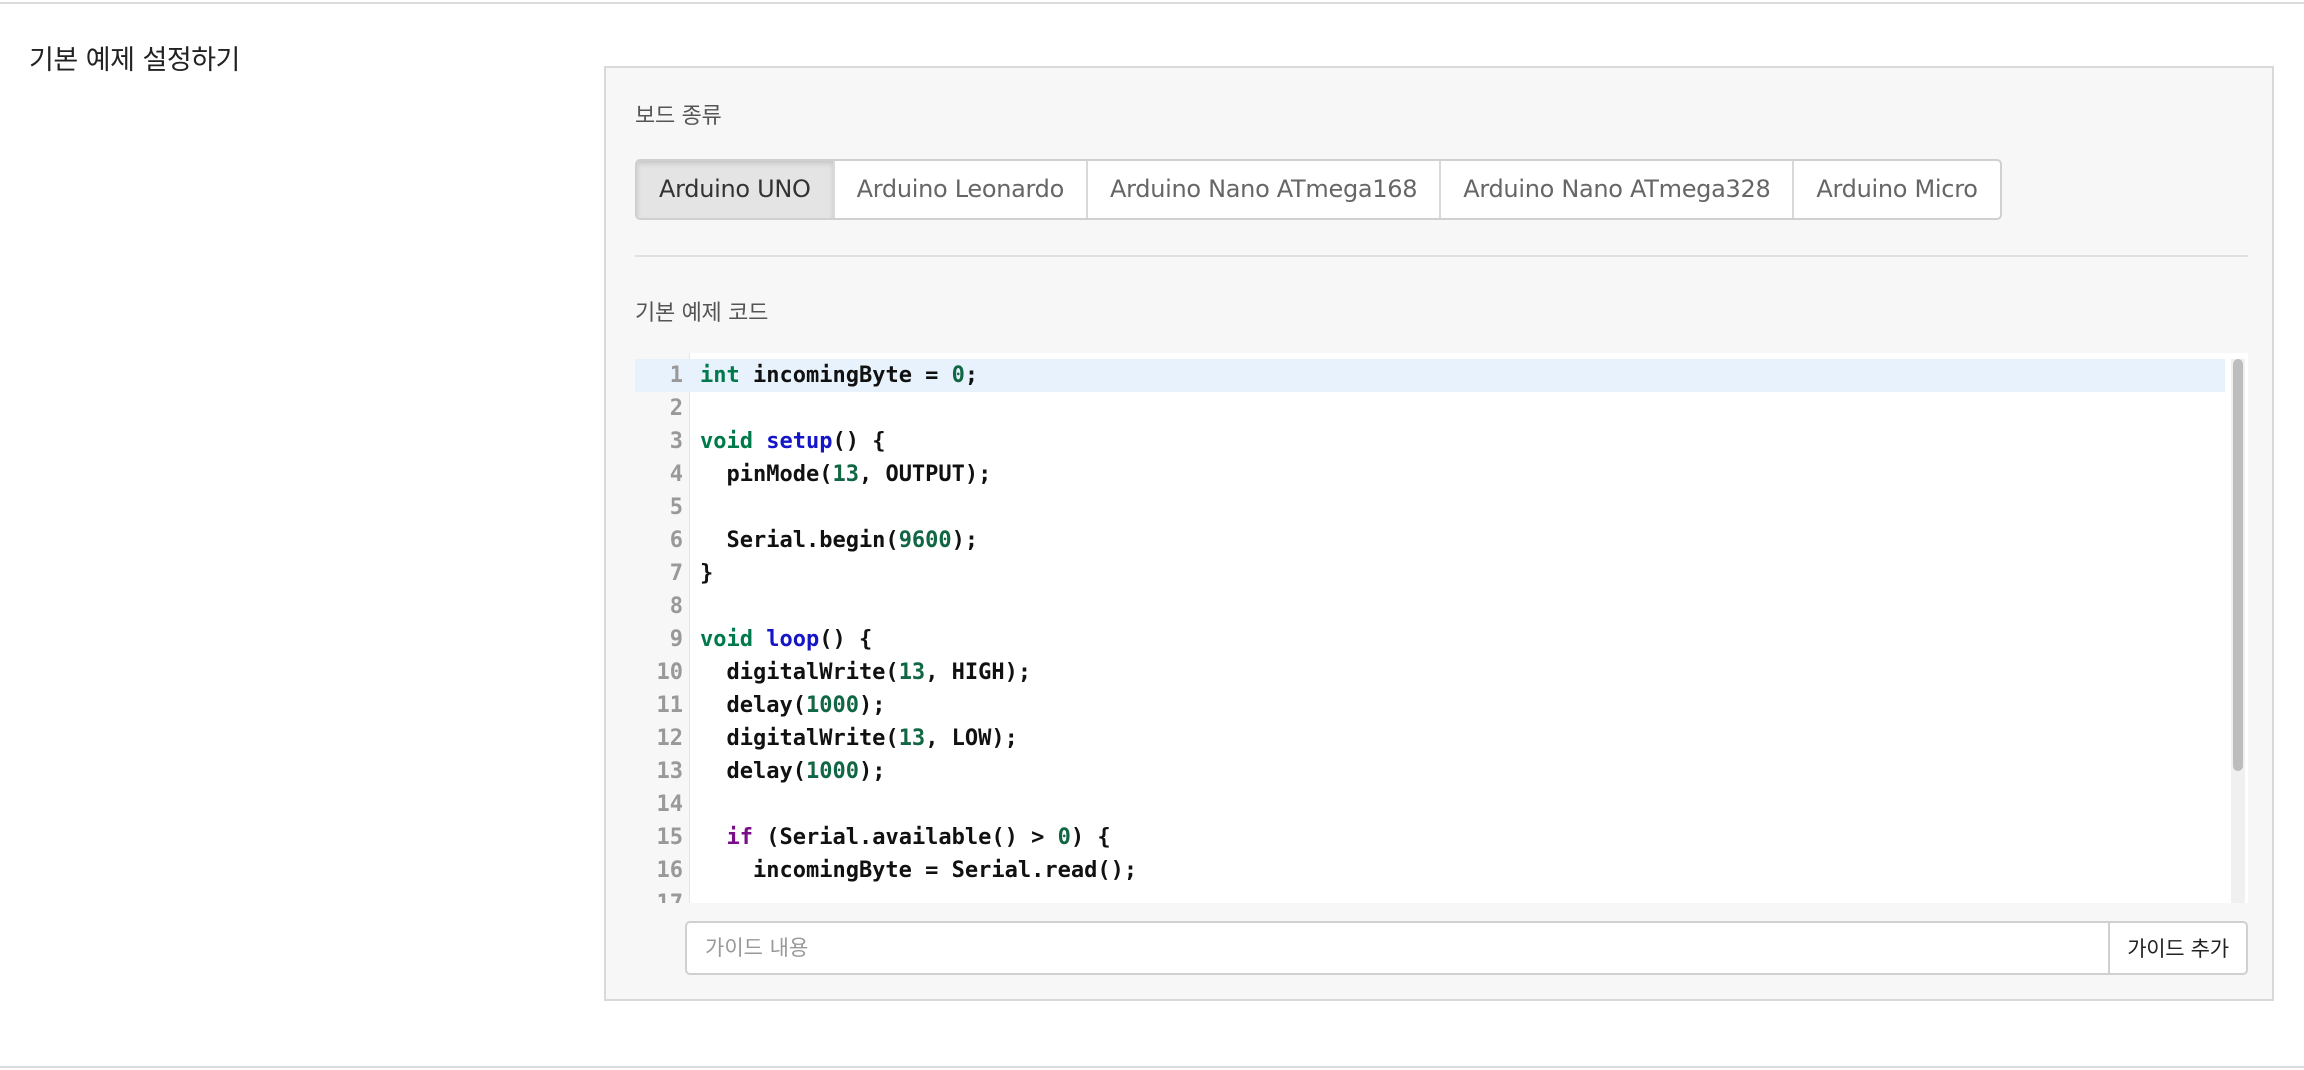 This screenshot has height=1070, width=2304. What do you see at coordinates (707, 573) in the screenshot?
I see `code-text: }` at bounding box center [707, 573].